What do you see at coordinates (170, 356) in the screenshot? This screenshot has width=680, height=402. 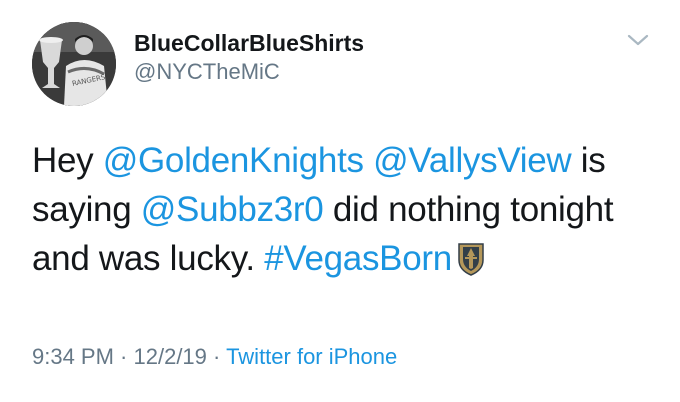 I see `tweet-date: 12/2/19` at bounding box center [170, 356].